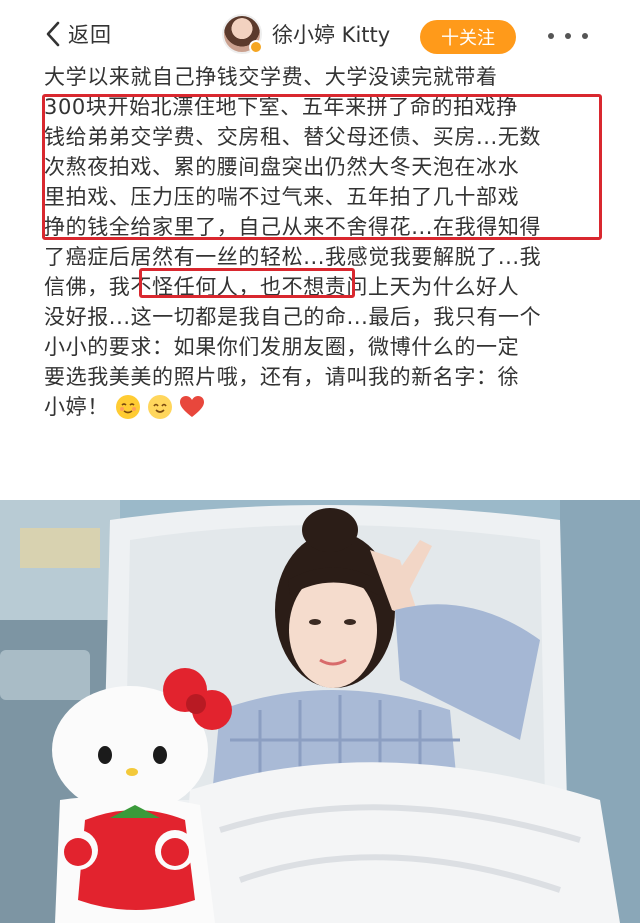 Image resolution: width=640 pixels, height=923 pixels. I want to click on smiling-face-emoji, so click(159, 407).